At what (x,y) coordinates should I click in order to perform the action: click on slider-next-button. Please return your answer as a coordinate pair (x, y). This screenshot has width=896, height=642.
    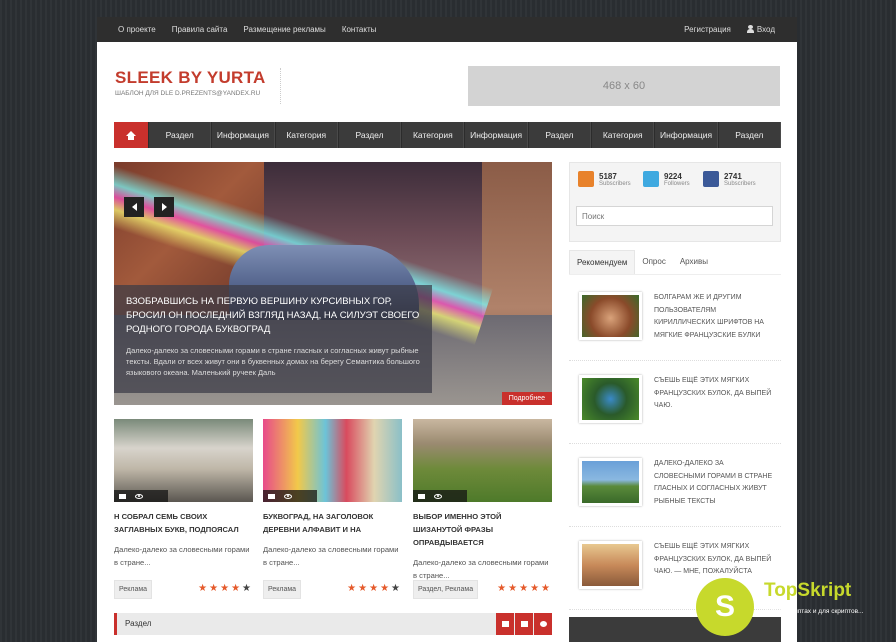
    Looking at the image, I should click on (164, 207).